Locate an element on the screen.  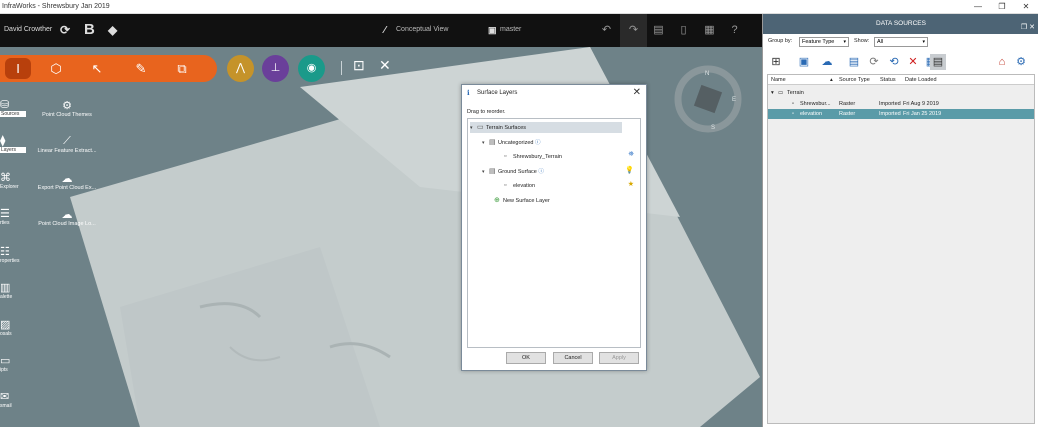
bridges-icon: ⊥ is located at coordinates (275, 68).